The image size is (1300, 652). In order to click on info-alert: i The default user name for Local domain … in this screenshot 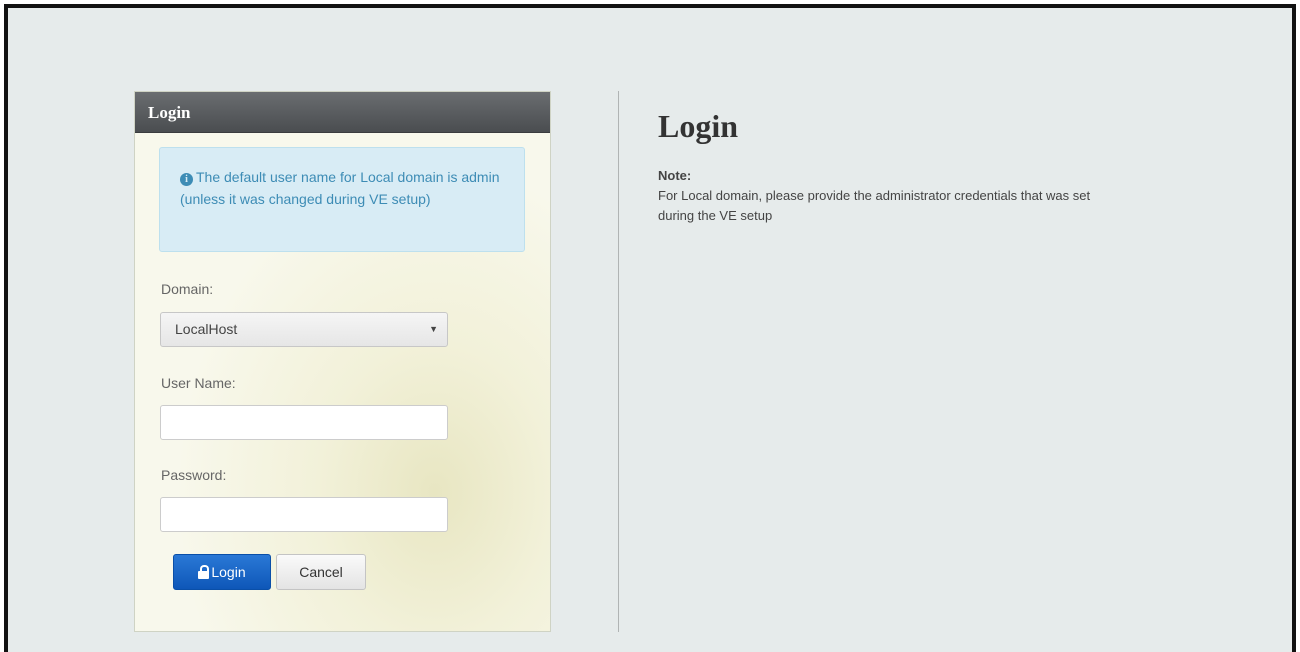, I will do `click(342, 199)`.